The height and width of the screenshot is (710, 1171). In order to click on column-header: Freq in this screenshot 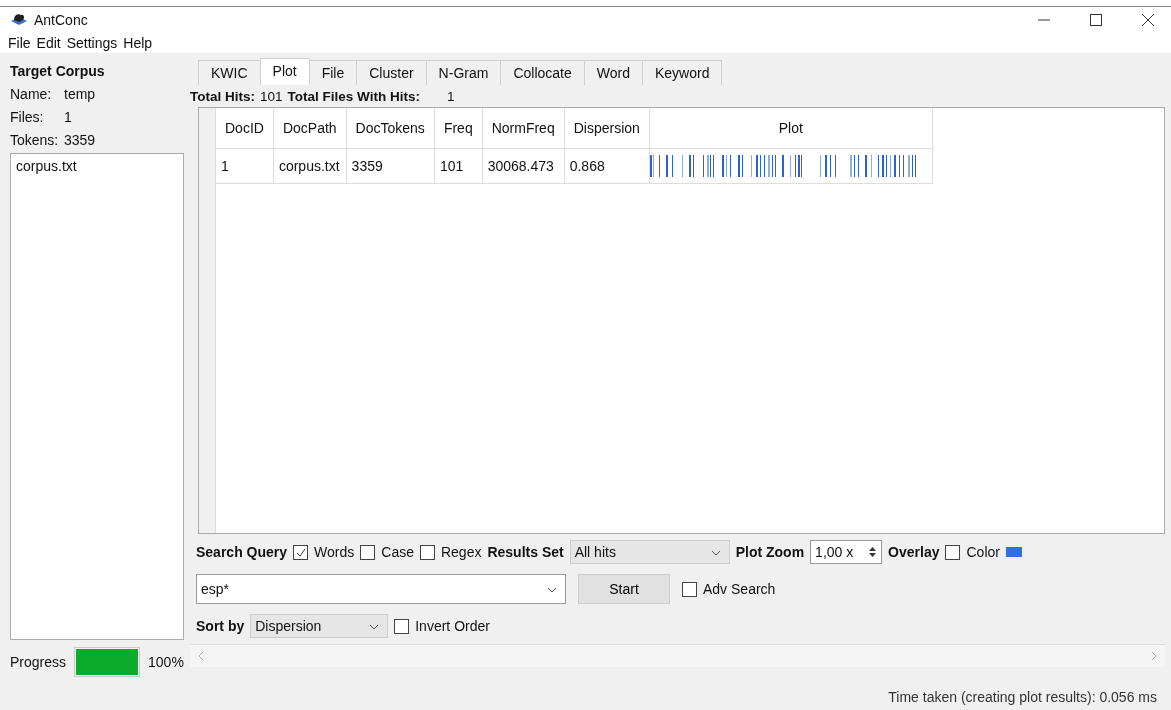, I will do `click(458, 128)`.